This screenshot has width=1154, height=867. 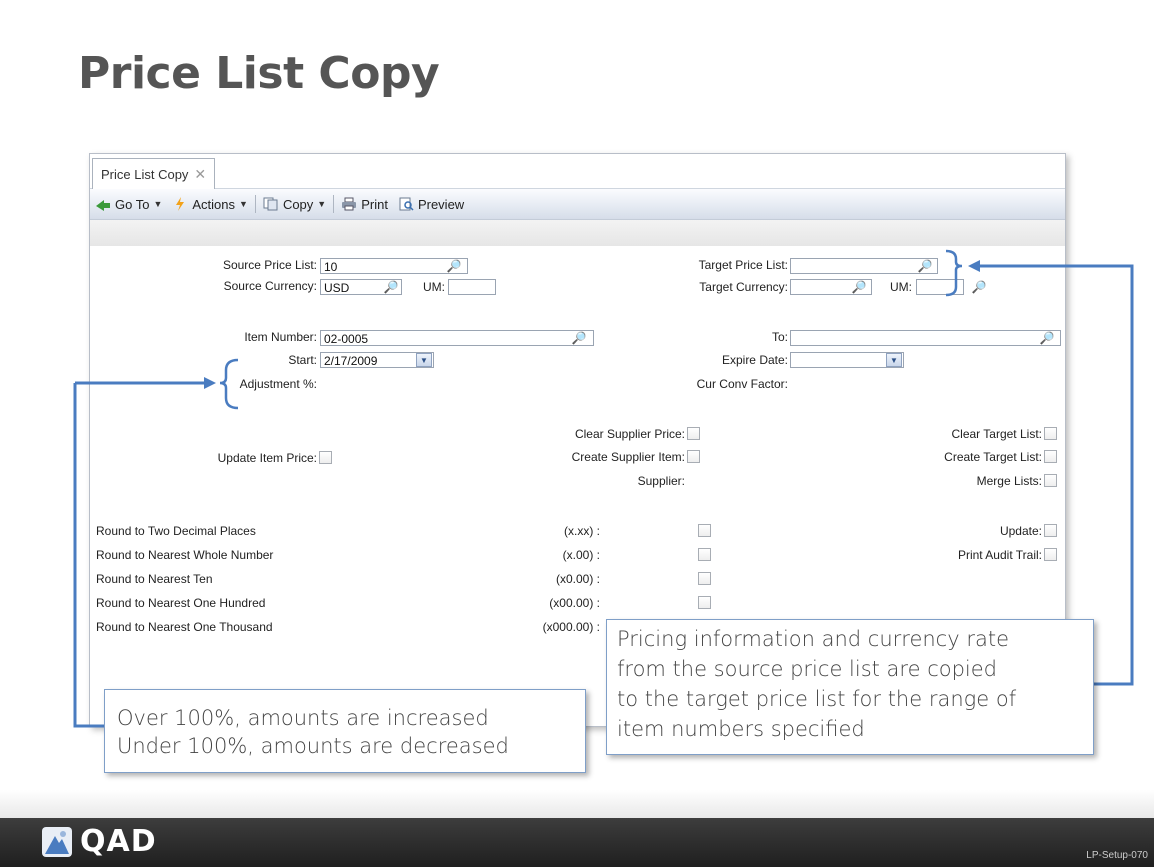 What do you see at coordinates (974, 266) in the screenshot?
I see `arrow-left-icon` at bounding box center [974, 266].